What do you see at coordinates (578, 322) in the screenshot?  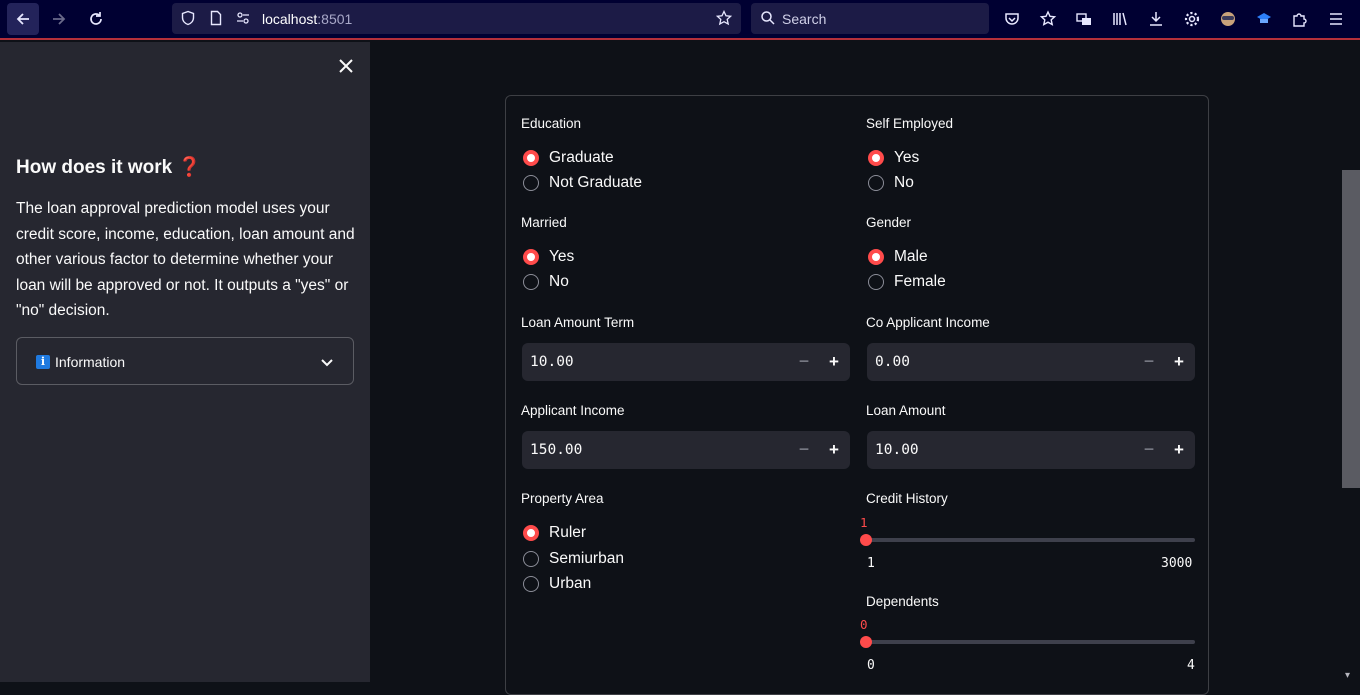 I see `loan-amount-term-label: Loan Amount Term` at bounding box center [578, 322].